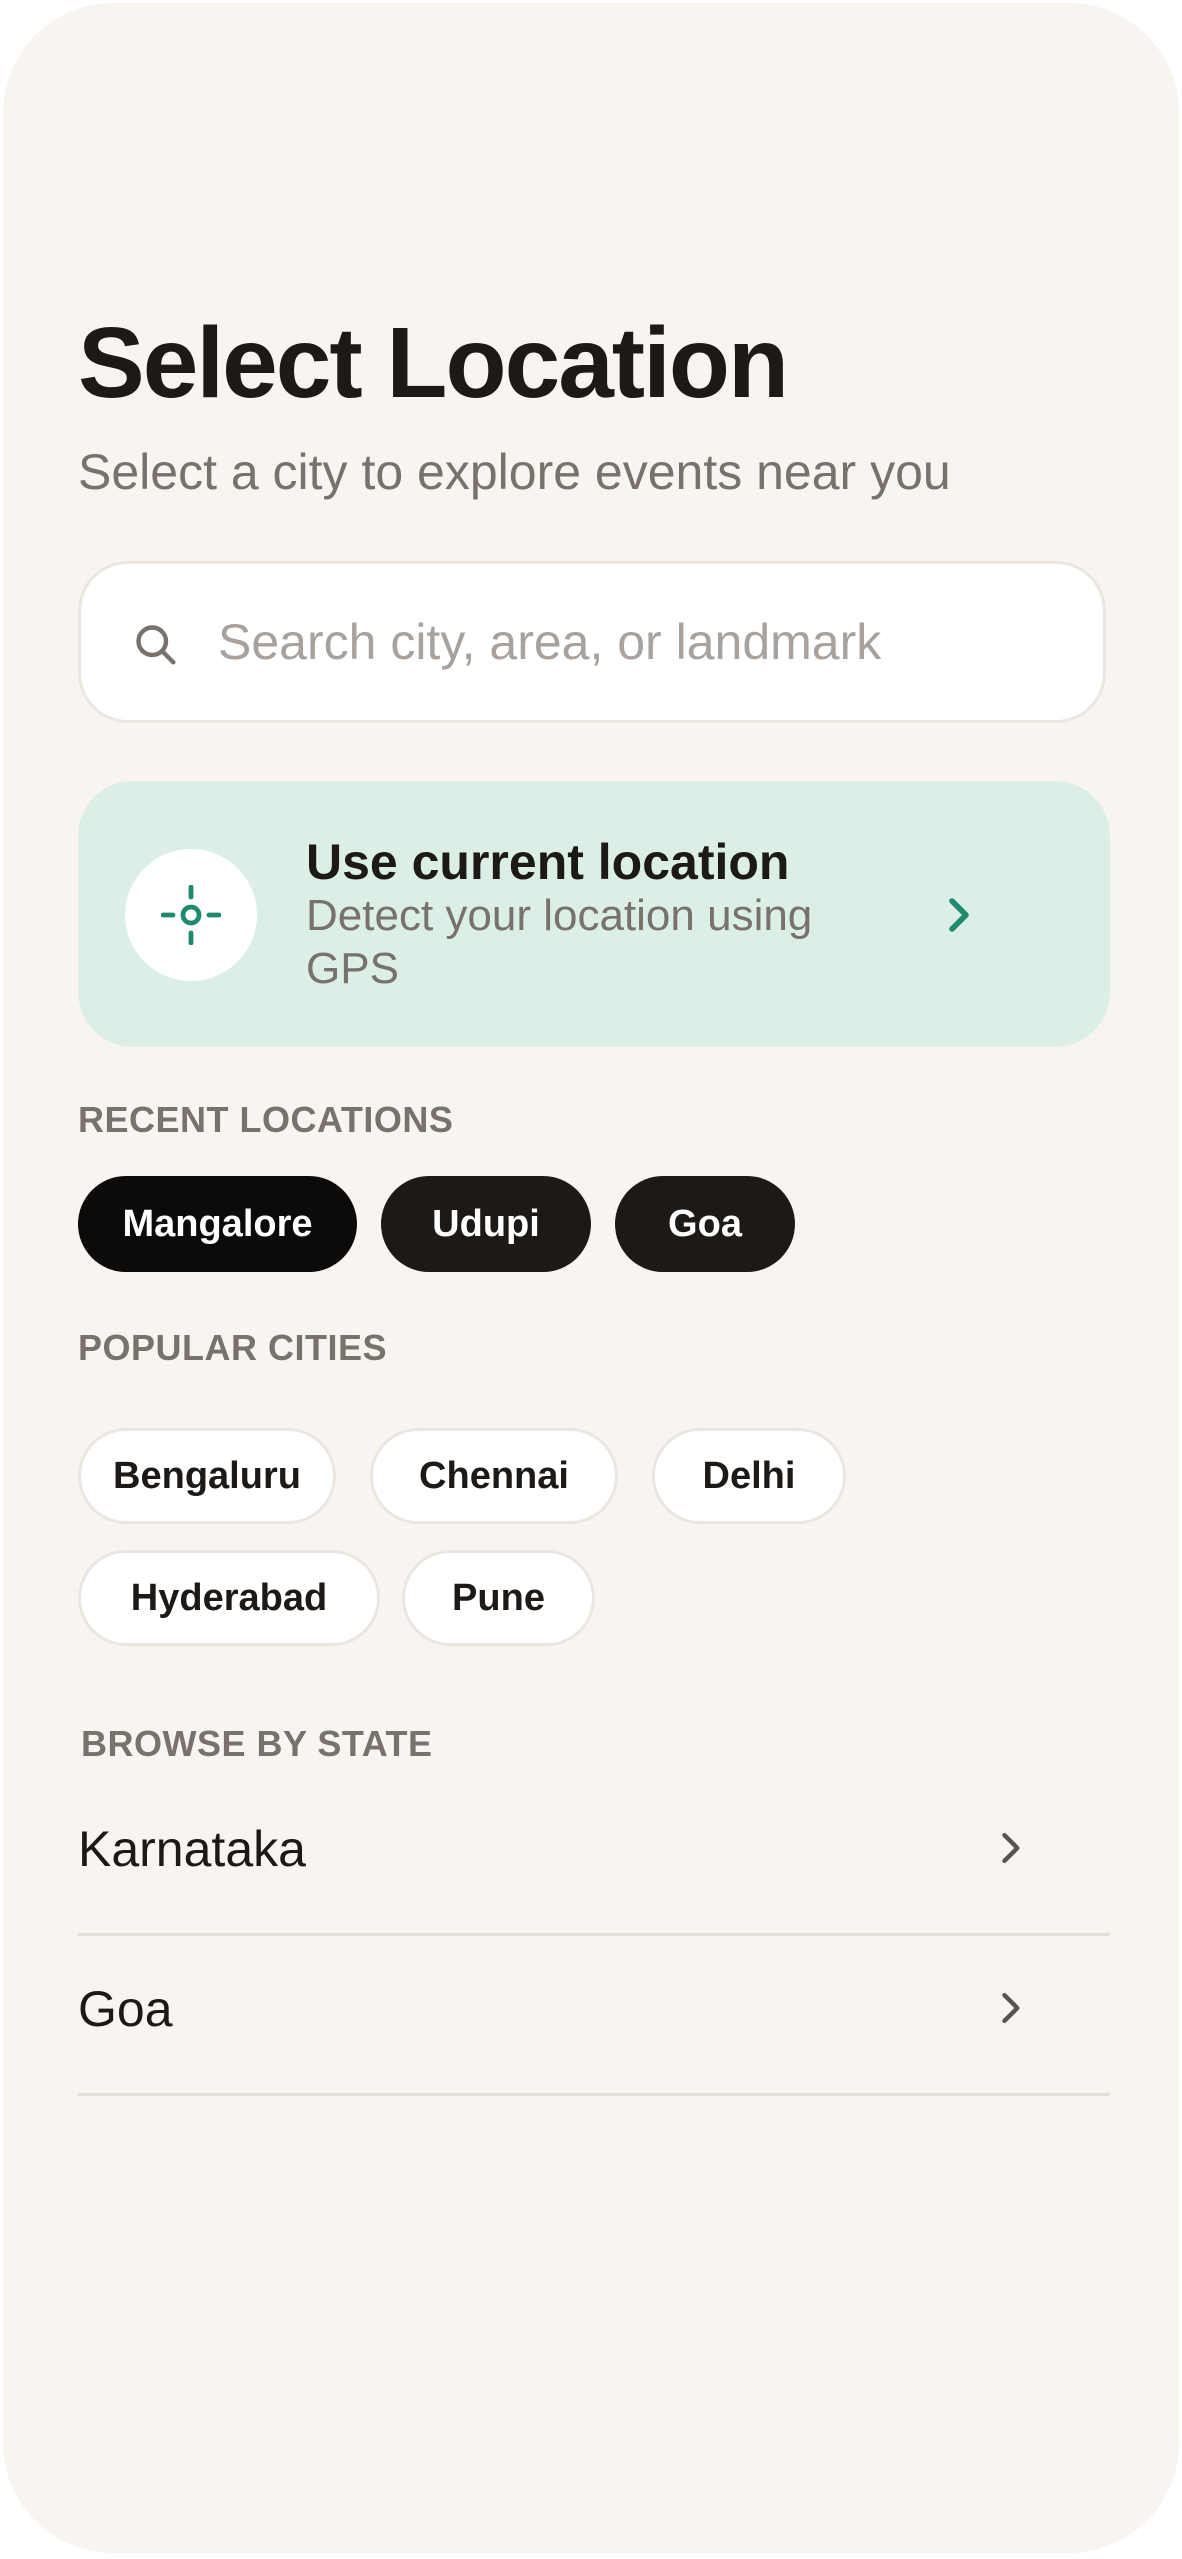 The height and width of the screenshot is (2559, 1182). What do you see at coordinates (217, 1224) in the screenshot?
I see `recent-chip-mangalore: Mangalore` at bounding box center [217, 1224].